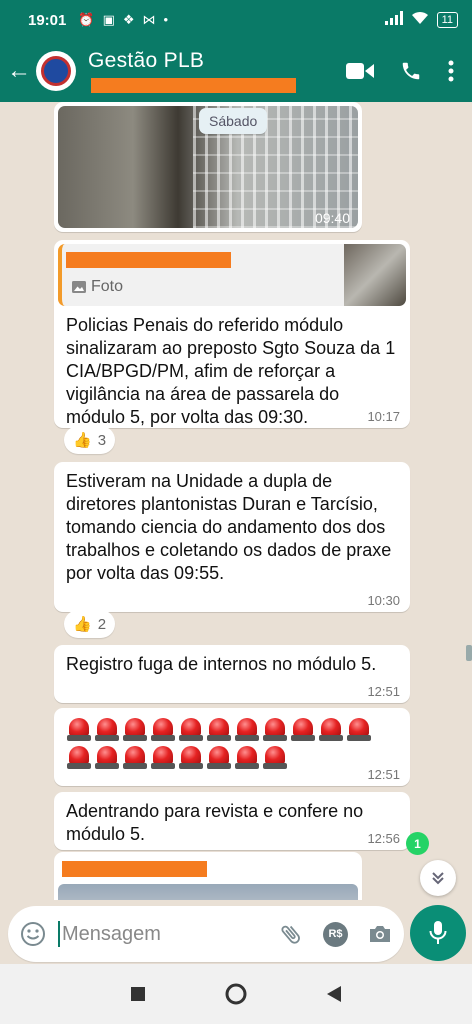 The width and height of the screenshot is (472, 1024). I want to click on redacted-subtitle, so click(193, 85).